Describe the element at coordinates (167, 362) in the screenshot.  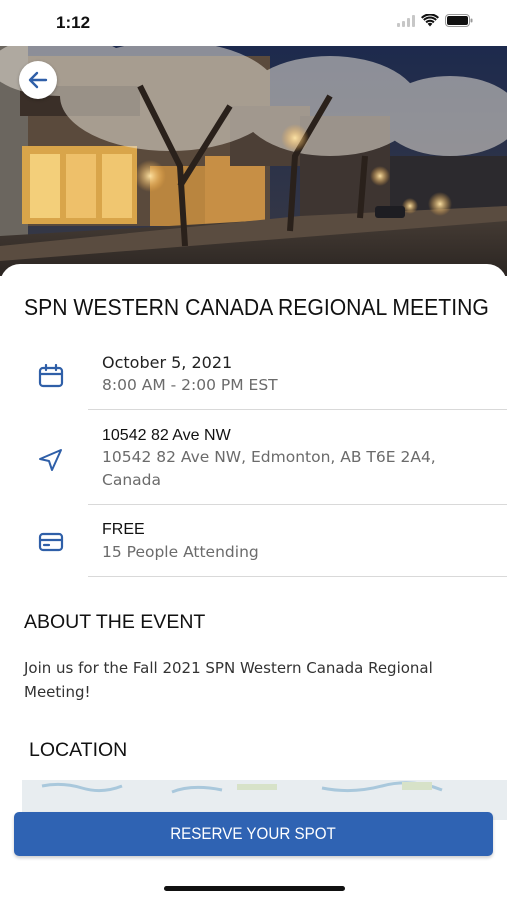
I see `event-date: October 5, 2021` at that location.